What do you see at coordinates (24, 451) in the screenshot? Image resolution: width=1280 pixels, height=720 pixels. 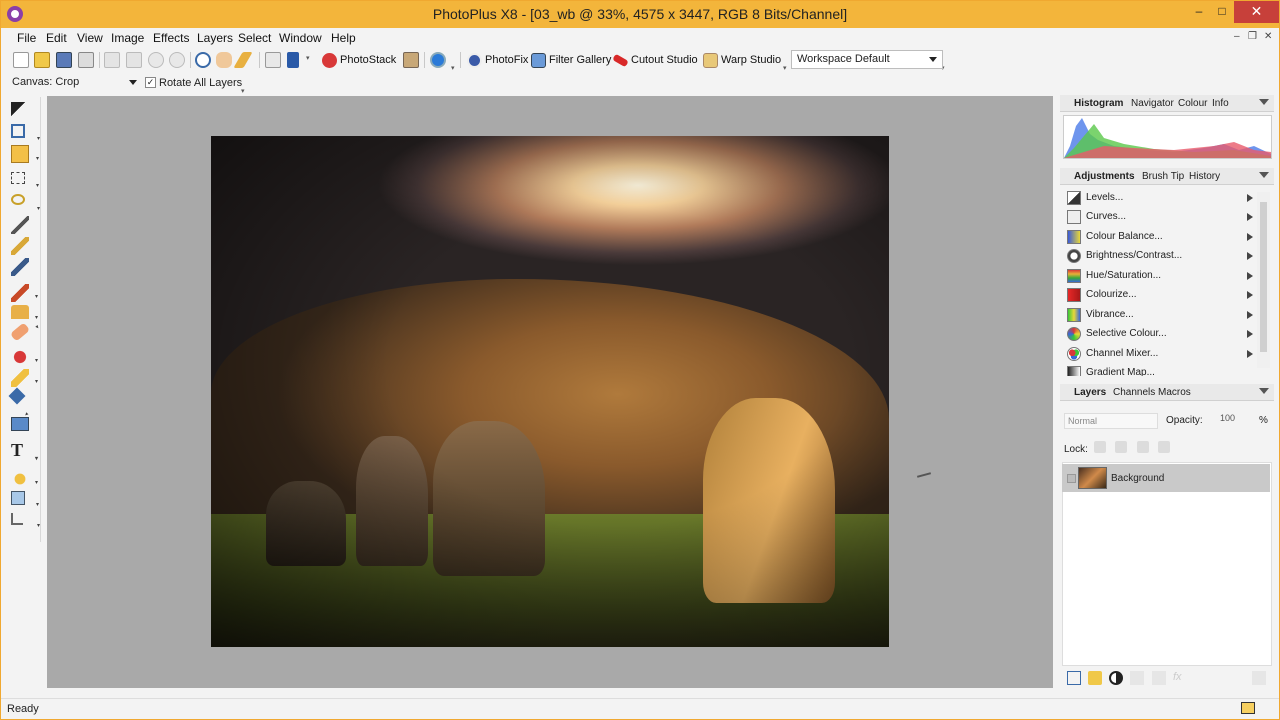 I see `text-tool-icon: T ▾` at bounding box center [24, 451].